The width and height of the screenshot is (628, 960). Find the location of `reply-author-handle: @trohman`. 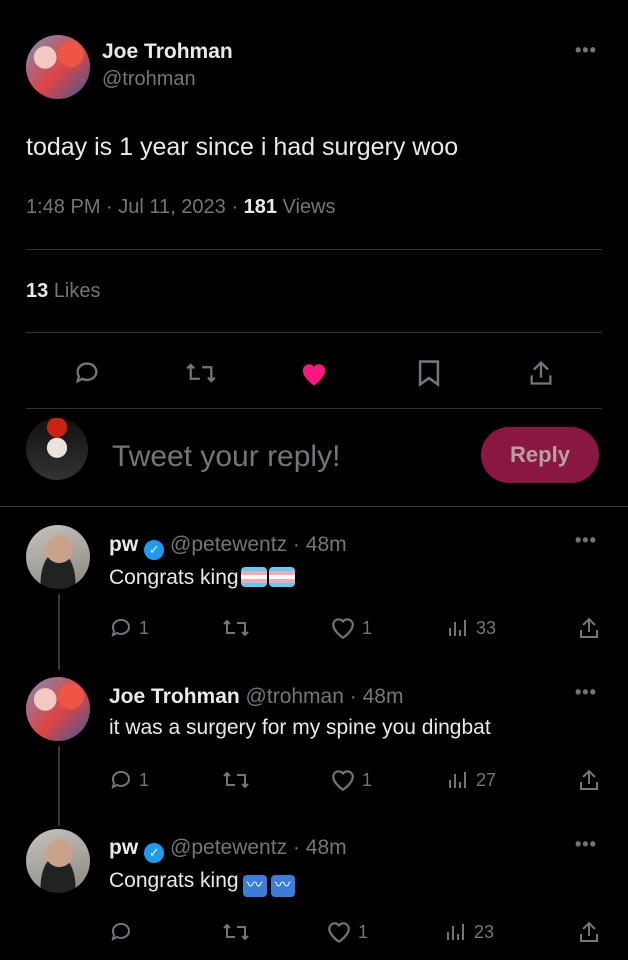

reply-author-handle: @trohman is located at coordinates (295, 696).